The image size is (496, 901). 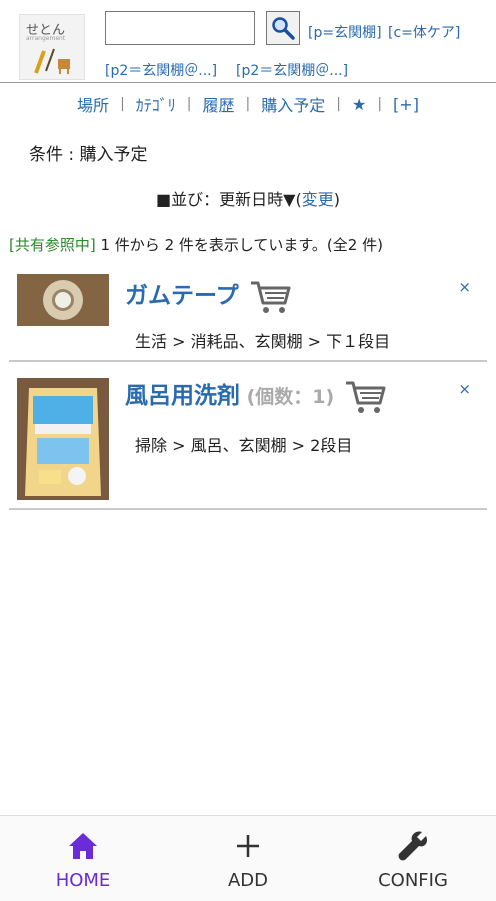 I want to click on item-location-path: 掃除 > 風呂、玄関棚 > 2段目, so click(x=244, y=445).